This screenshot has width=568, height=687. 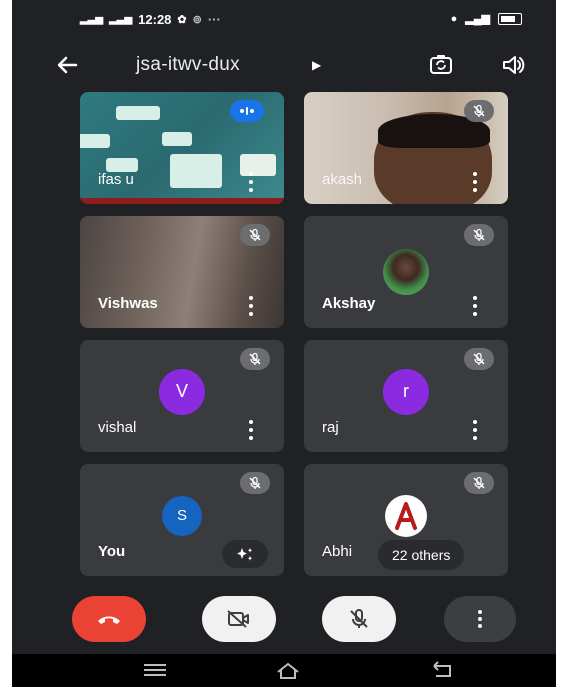 What do you see at coordinates (155, 19) in the screenshot?
I see `status-time: 12:28` at bounding box center [155, 19].